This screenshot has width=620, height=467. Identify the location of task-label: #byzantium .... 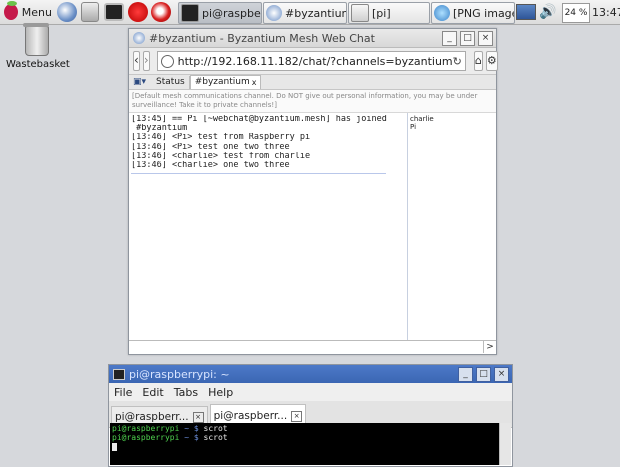
(316, 13).